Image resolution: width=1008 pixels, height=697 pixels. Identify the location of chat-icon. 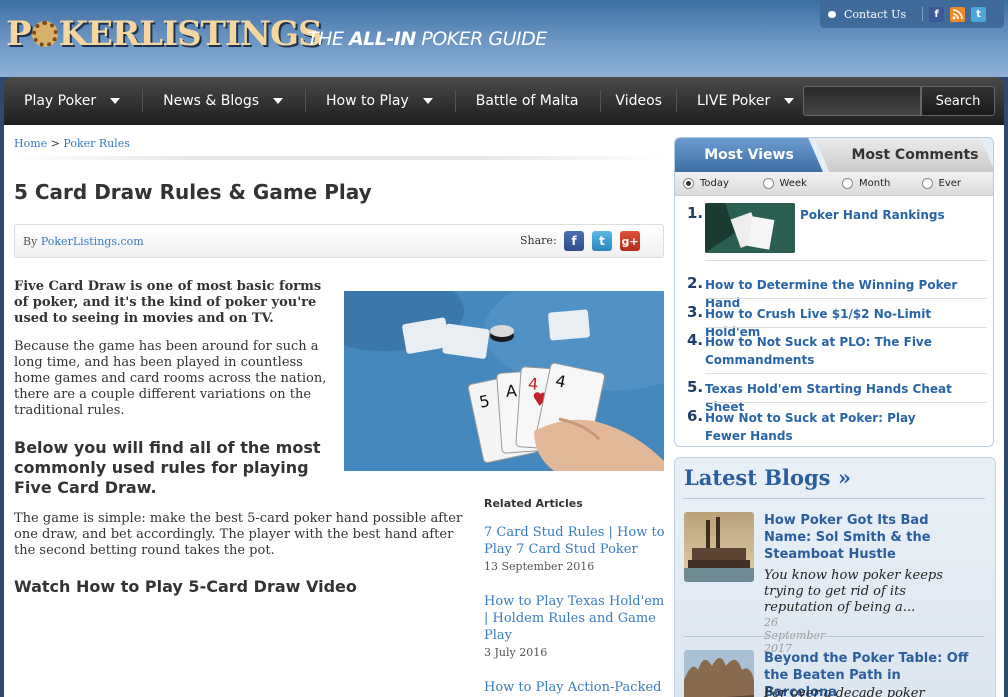
(832, 14).